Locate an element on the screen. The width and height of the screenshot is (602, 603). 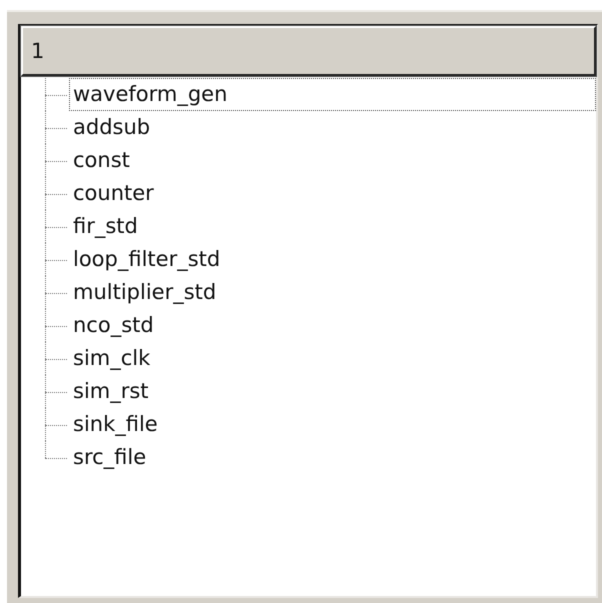
tree-item: loop_filter_std is located at coordinates (332, 259).